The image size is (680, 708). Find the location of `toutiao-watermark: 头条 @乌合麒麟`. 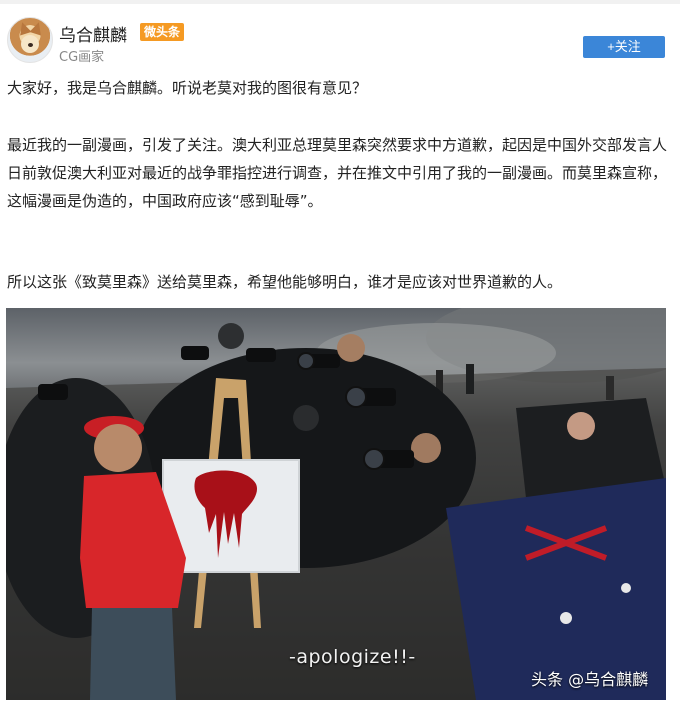

toutiao-watermark: 头条 @乌合麒麟 is located at coordinates (590, 679).